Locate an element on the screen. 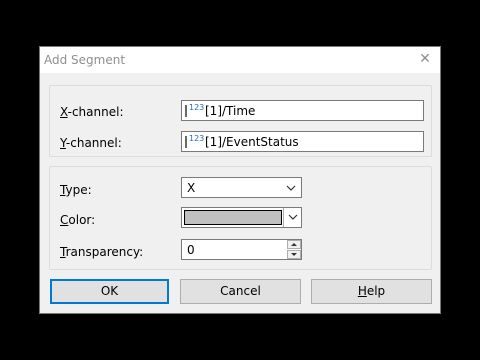  type-value: X is located at coordinates (191, 188).